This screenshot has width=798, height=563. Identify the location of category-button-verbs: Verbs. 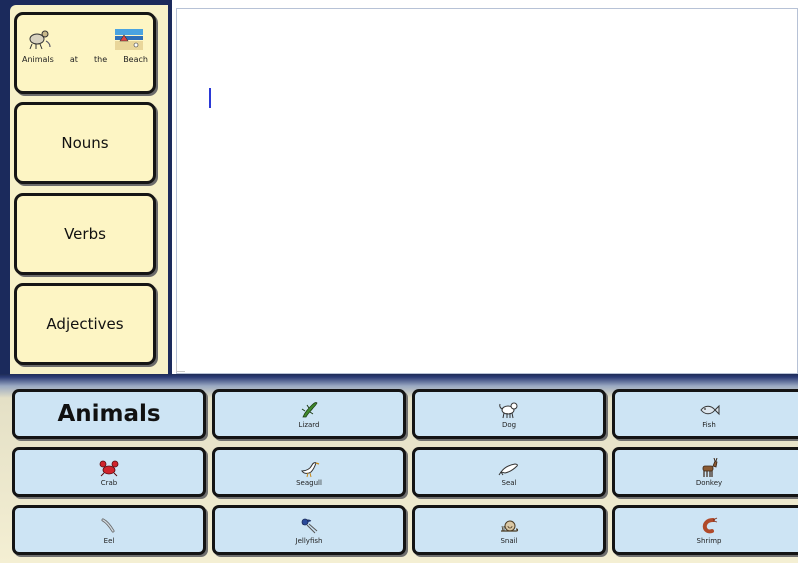
(85, 234).